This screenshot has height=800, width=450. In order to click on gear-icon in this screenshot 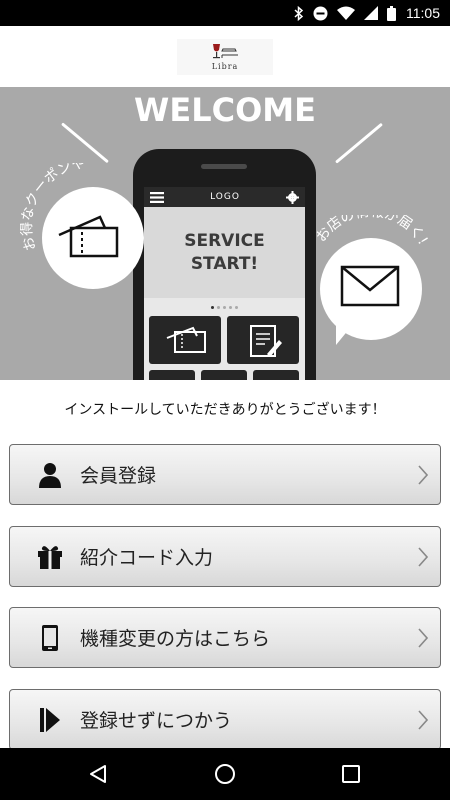, I will do `click(292, 197)`.